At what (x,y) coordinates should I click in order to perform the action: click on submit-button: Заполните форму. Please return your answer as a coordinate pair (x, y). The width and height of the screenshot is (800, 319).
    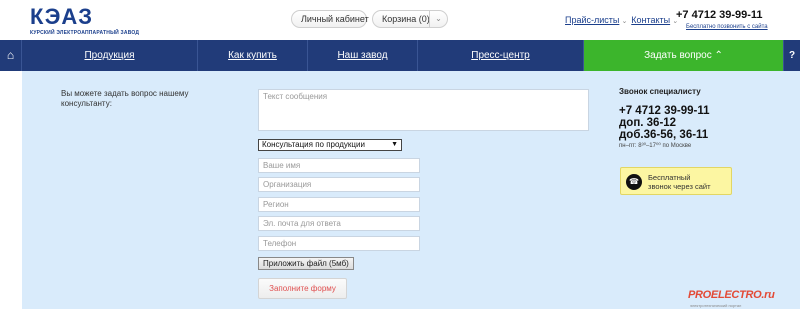
    Looking at the image, I should click on (302, 288).